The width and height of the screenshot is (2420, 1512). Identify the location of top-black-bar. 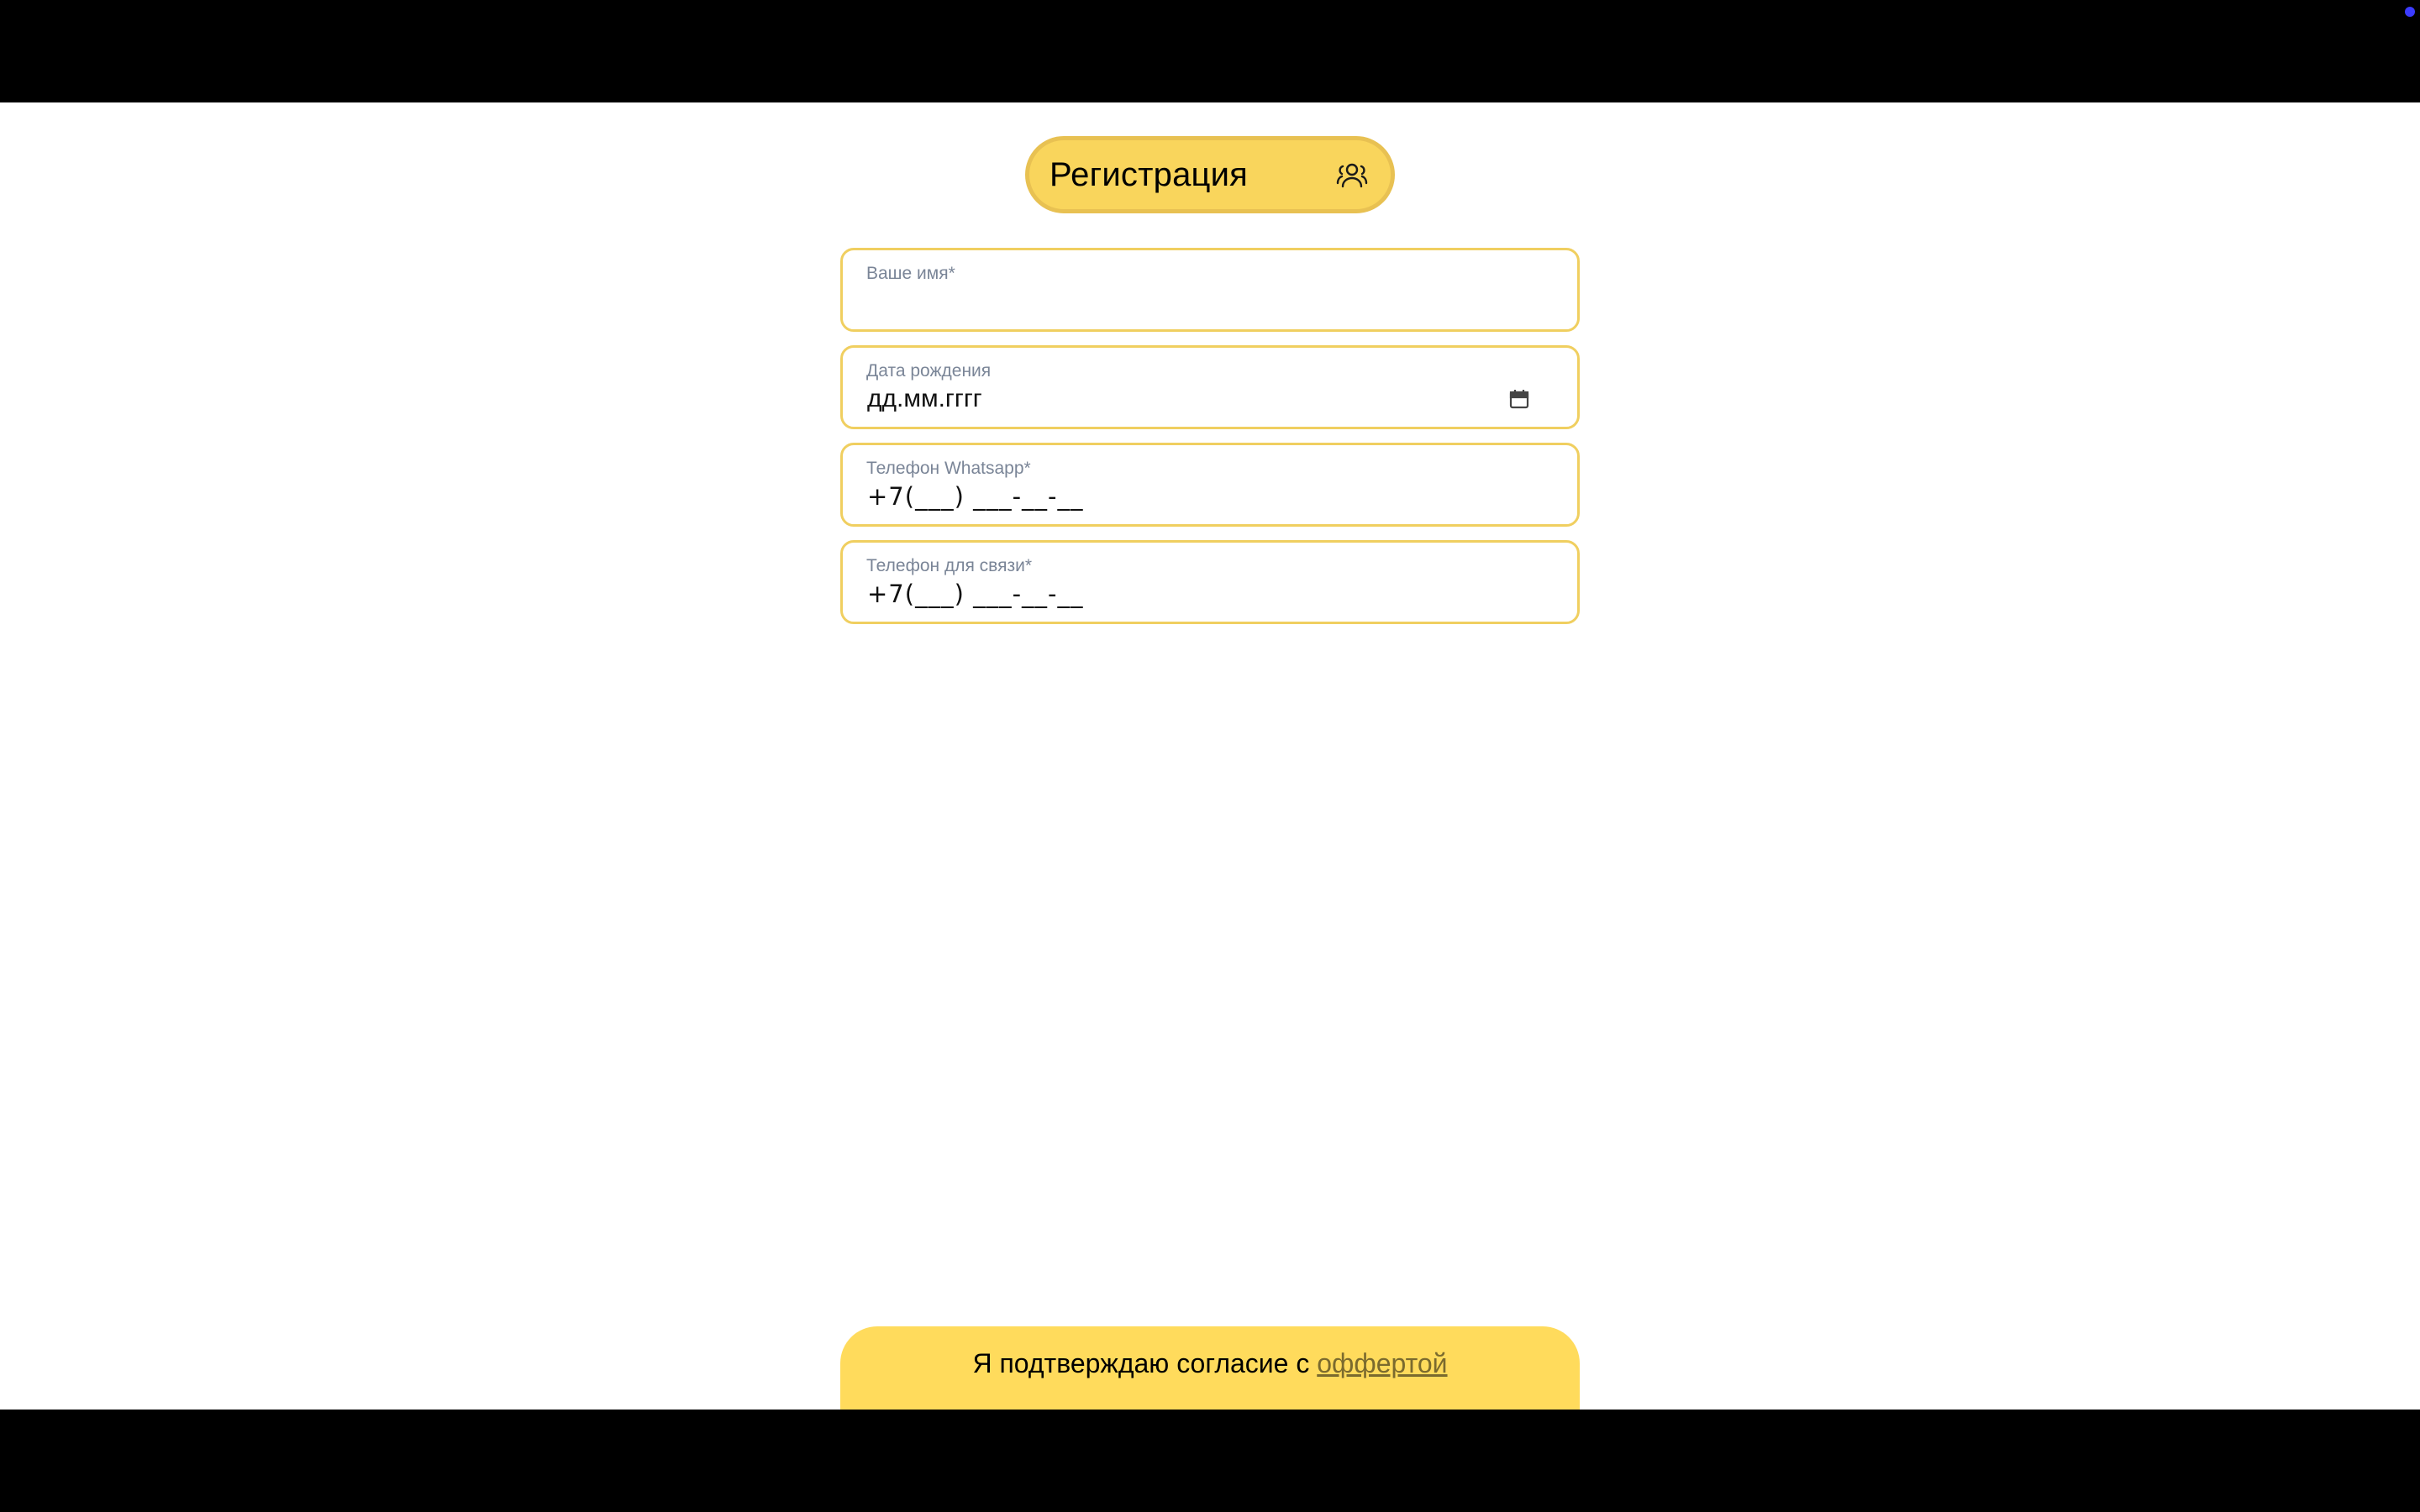
(1210, 51).